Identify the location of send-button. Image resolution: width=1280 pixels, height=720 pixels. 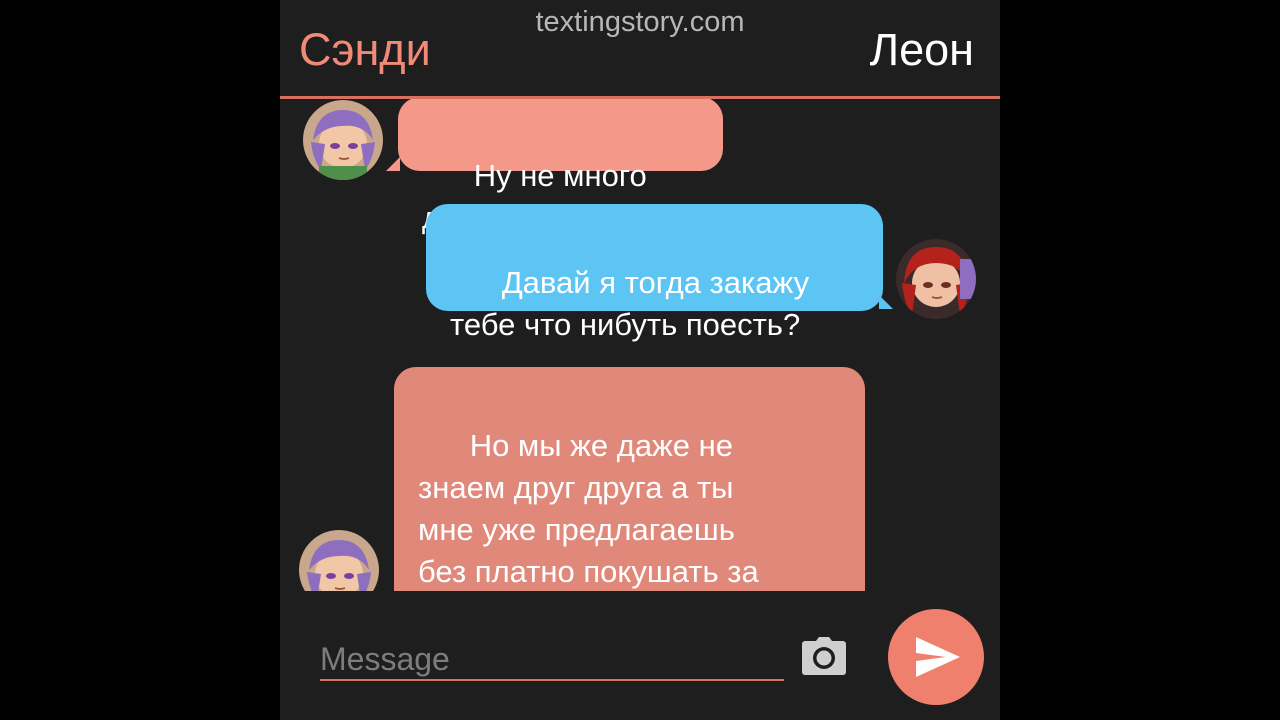
(936, 657).